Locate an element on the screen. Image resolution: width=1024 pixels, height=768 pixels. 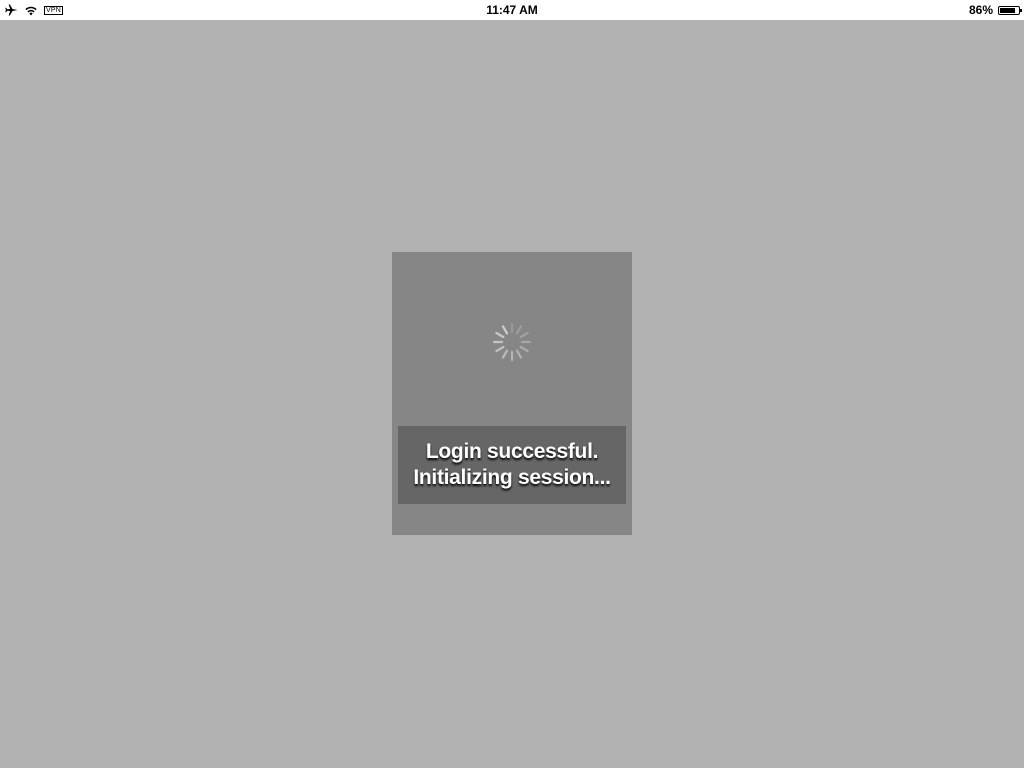
status-message-line-1: Login successful. is located at coordinates (512, 451).